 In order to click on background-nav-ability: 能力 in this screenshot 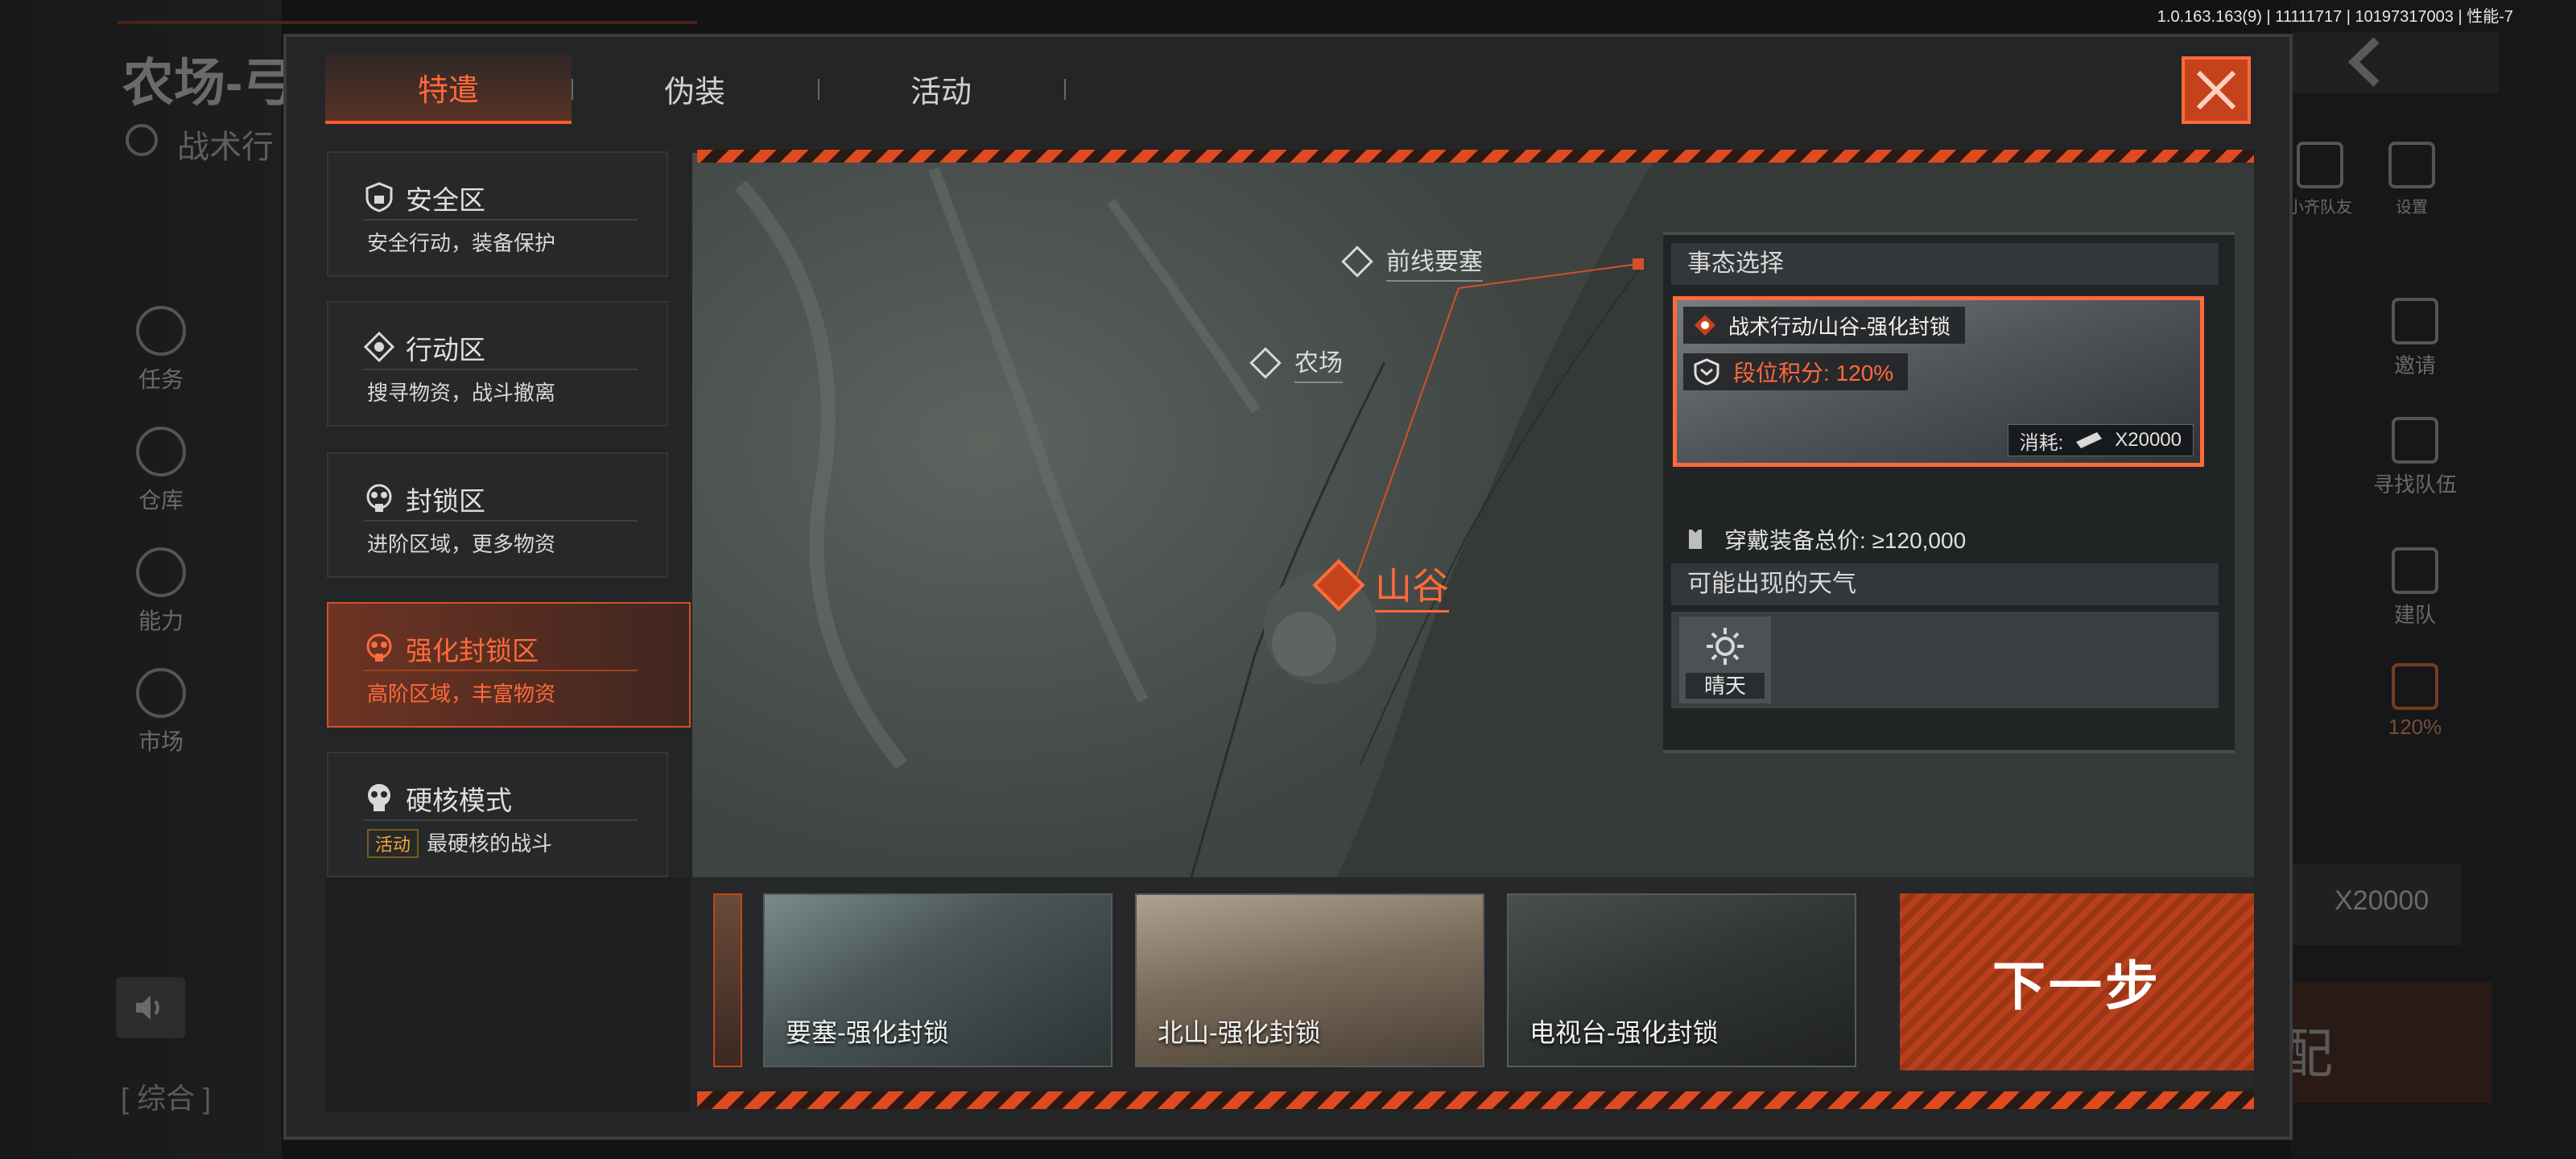, I will do `click(161, 591)`.